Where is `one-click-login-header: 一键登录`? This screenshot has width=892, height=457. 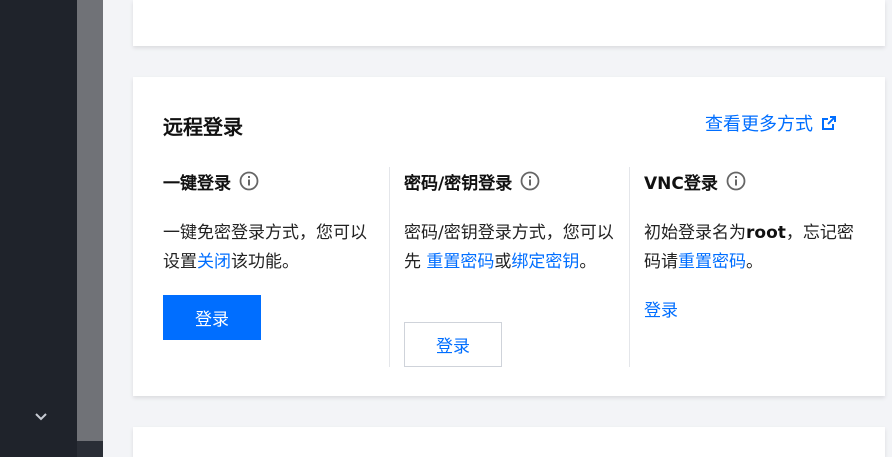
one-click-login-header: 一键登录 is located at coordinates (268, 181).